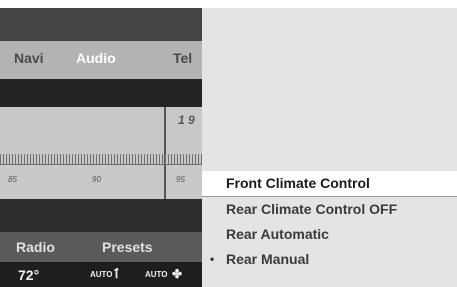 The width and height of the screenshot is (457, 287). I want to click on climate-status-bar: 72° AUTO ٱ AUTO ✤, so click(101, 274).